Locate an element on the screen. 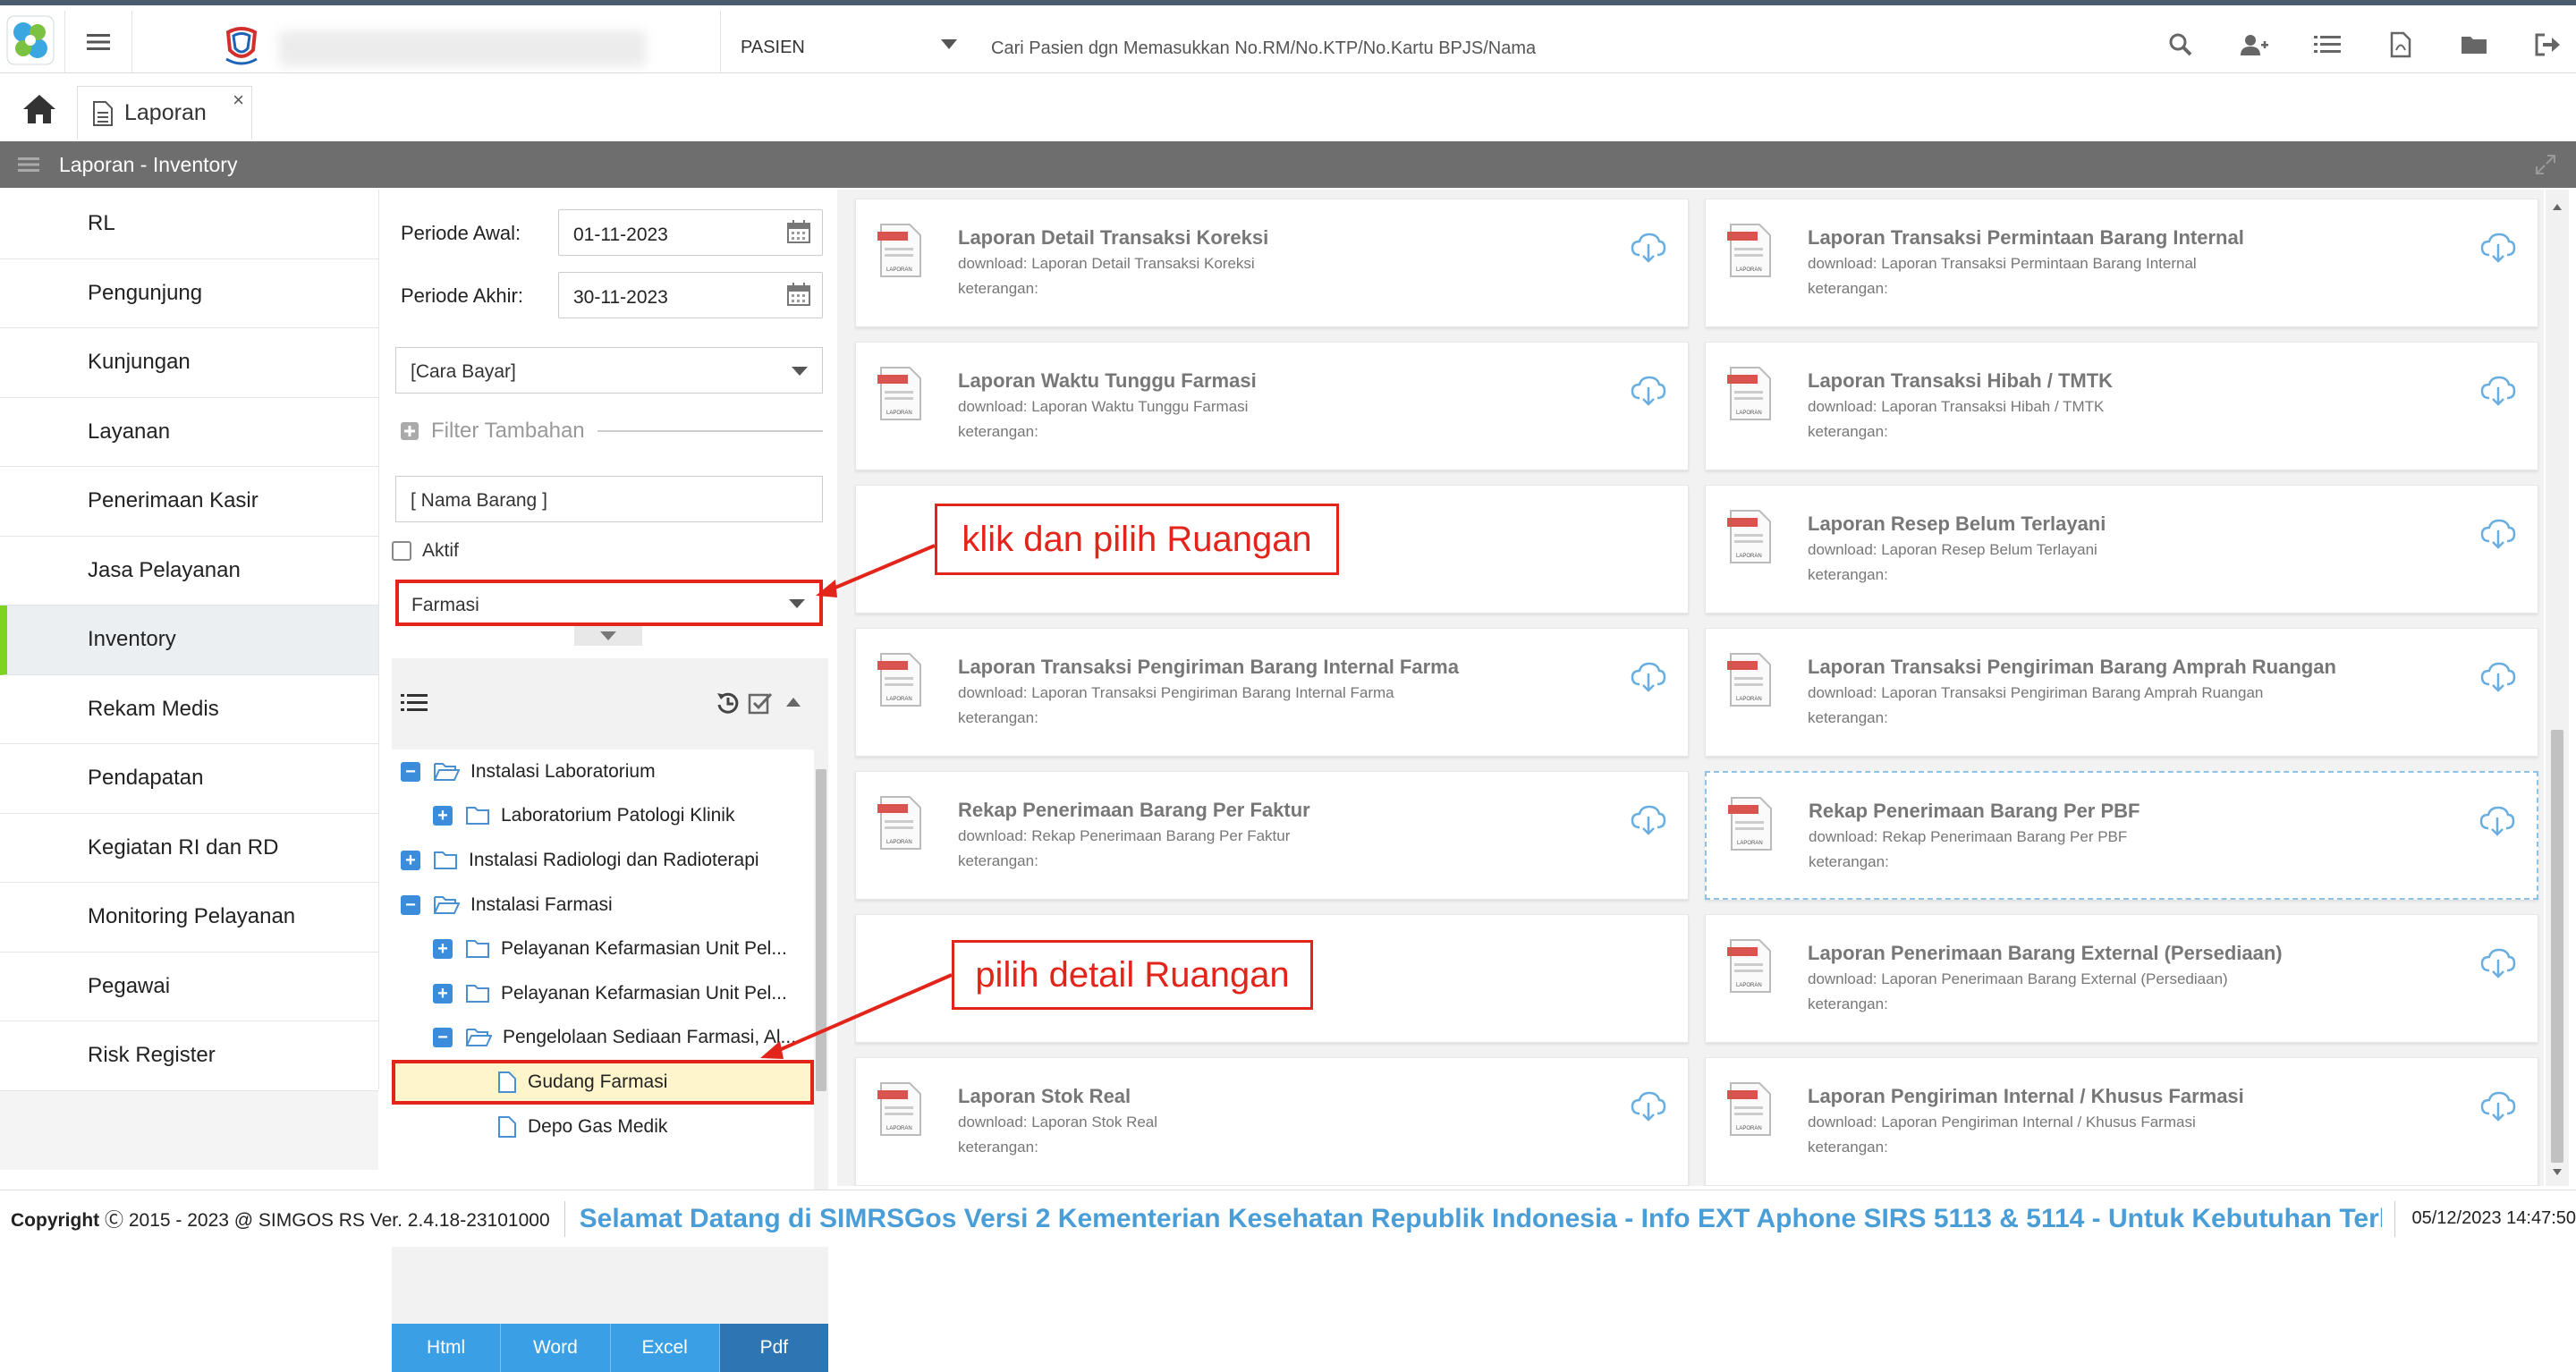 The width and height of the screenshot is (2576, 1372). pdf-icon is located at coordinates (2401, 45).